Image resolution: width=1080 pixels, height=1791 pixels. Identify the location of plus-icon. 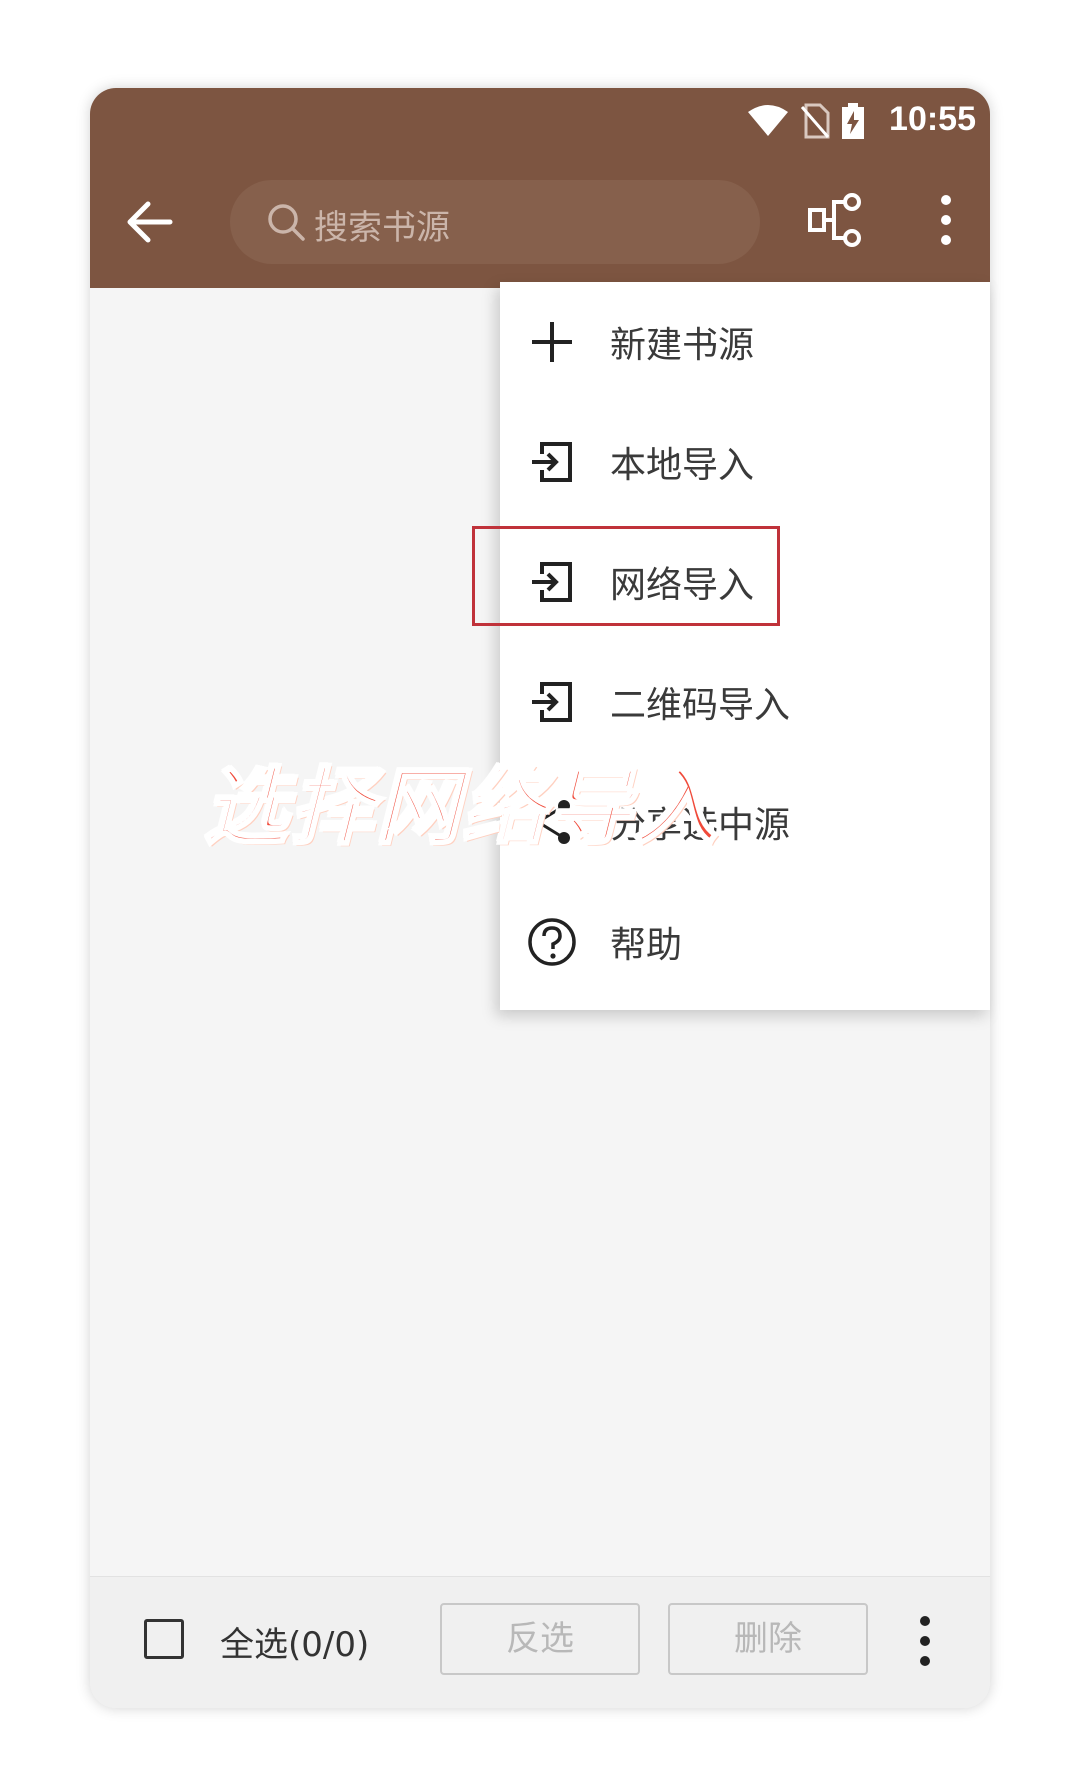
(552, 342).